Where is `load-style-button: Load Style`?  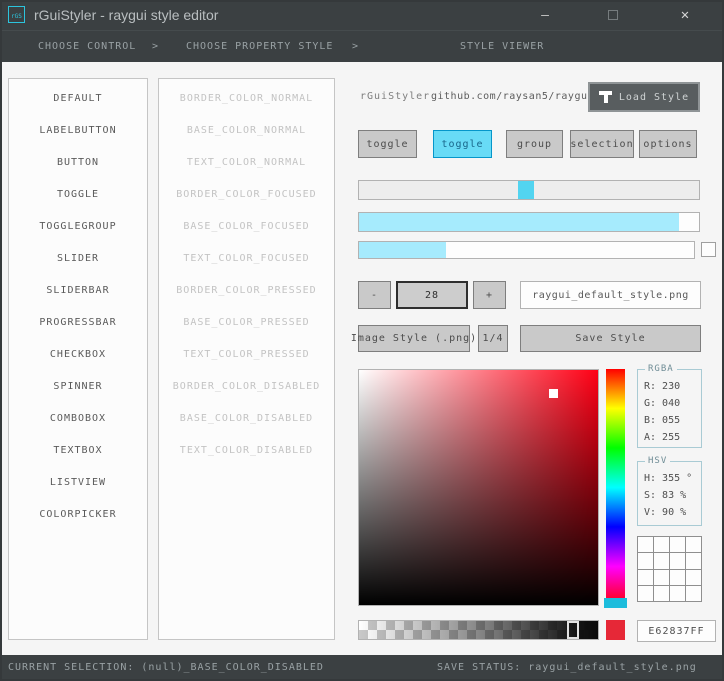 load-style-button: Load Style is located at coordinates (644, 97).